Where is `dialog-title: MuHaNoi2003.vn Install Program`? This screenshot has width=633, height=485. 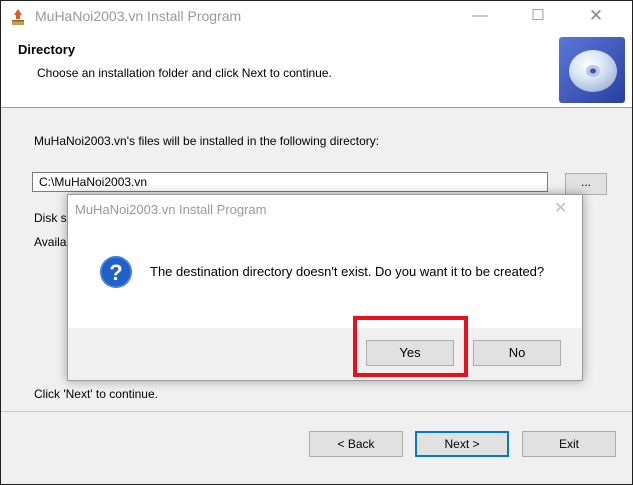 dialog-title: MuHaNoi2003.vn Install Program is located at coordinates (171, 209).